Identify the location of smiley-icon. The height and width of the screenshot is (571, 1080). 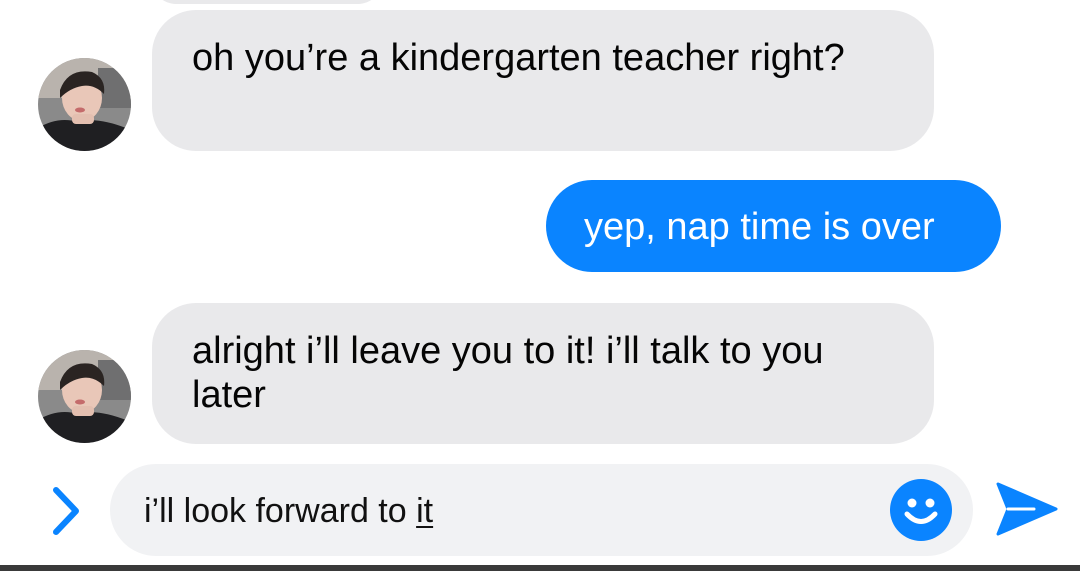
(921, 510).